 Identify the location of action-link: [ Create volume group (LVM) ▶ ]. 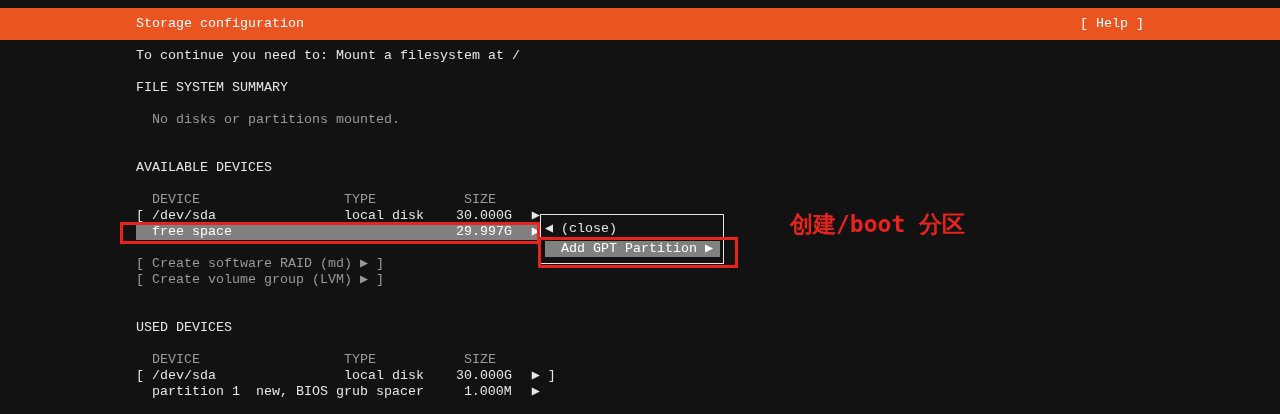
(260, 280).